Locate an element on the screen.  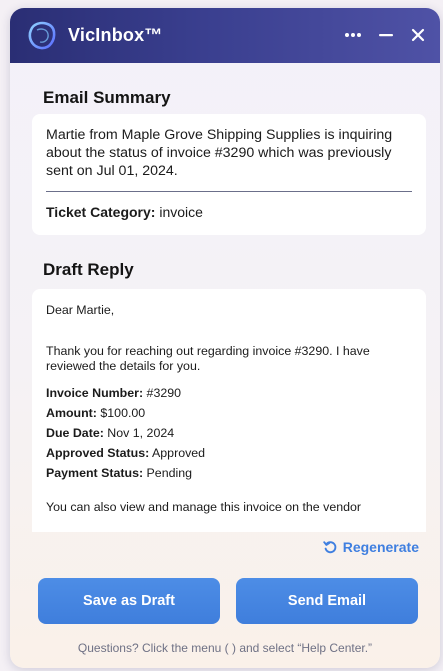
close-button is located at coordinates (418, 35).